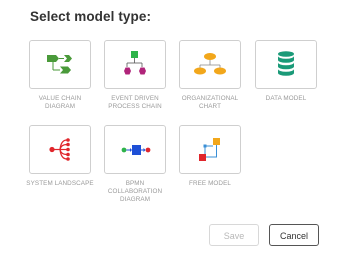 This screenshot has width=347, height=277. I want to click on model-option-data-model: DATA MODEL, so click(286, 71).